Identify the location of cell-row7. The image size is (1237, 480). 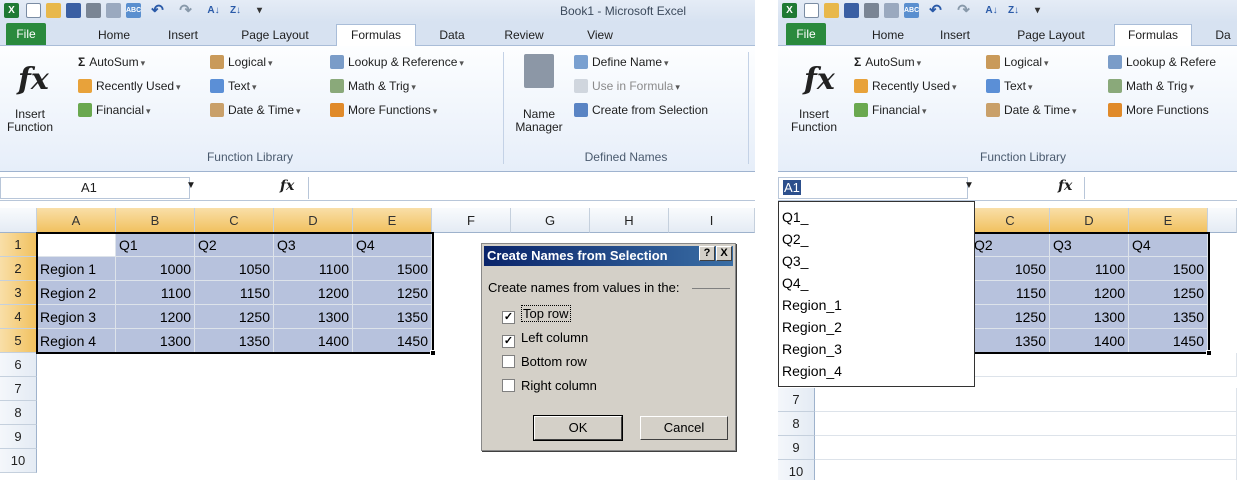
(1026, 400).